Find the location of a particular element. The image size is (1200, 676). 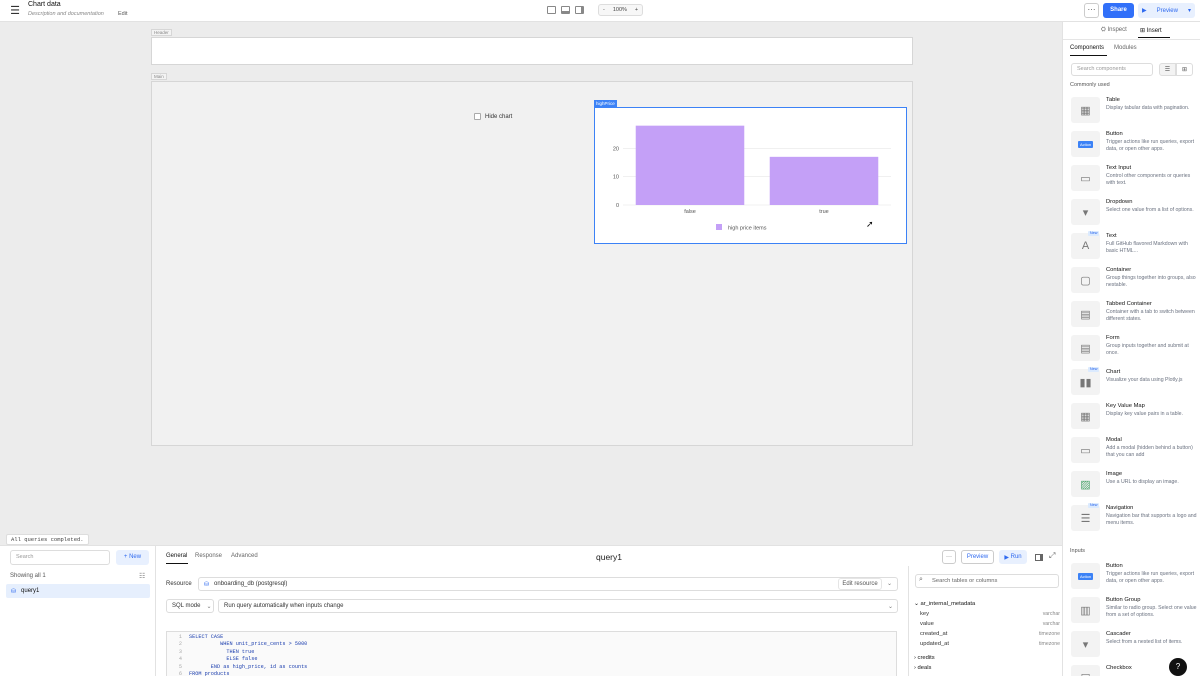

share-button: Share is located at coordinates (1118, 10).